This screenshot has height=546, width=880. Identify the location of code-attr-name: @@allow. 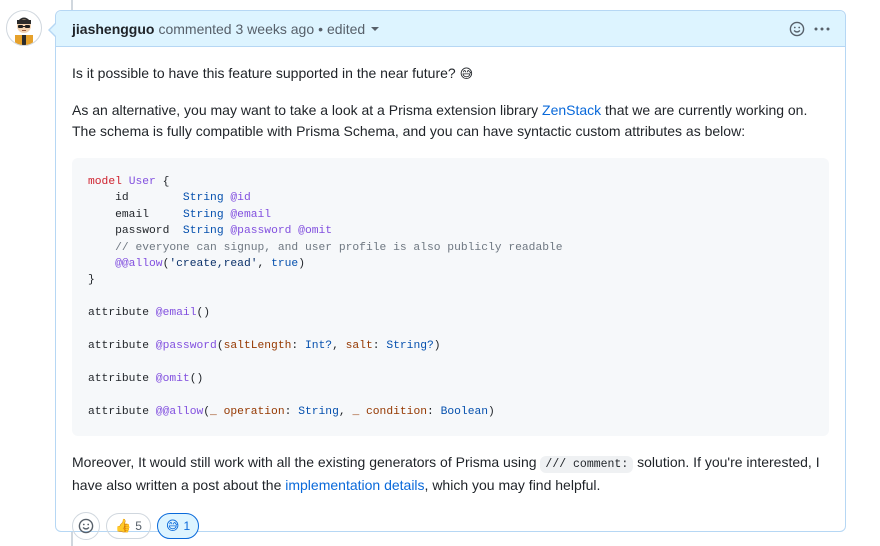
(179, 411).